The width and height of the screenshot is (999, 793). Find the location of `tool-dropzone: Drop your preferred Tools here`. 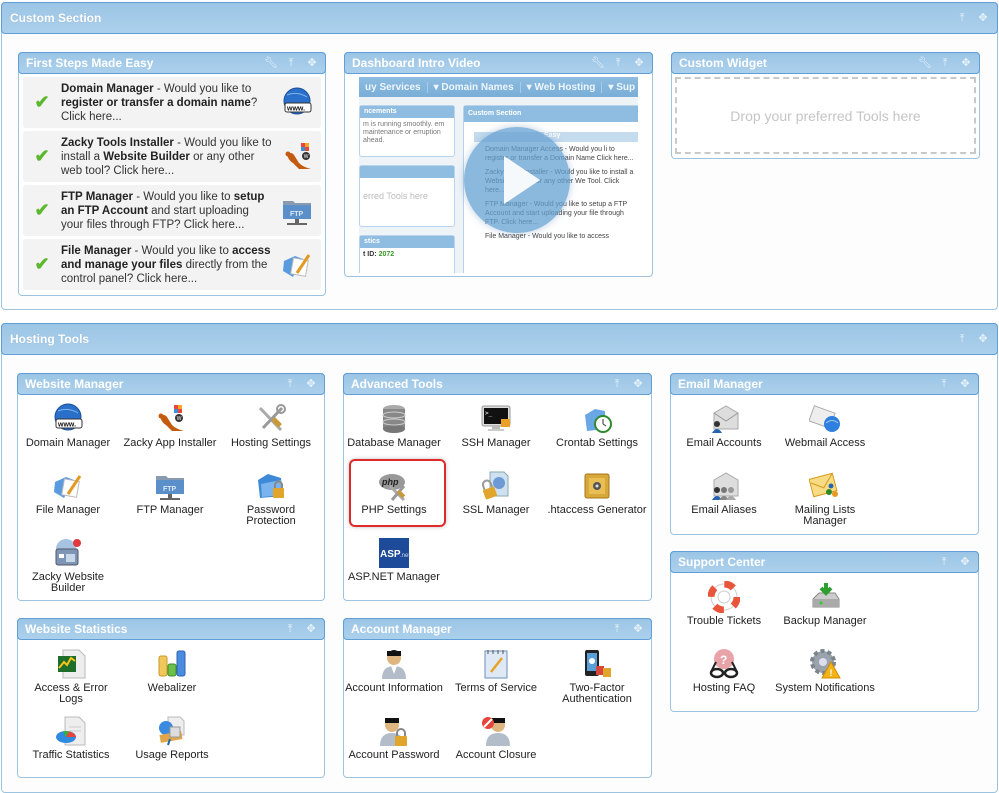

tool-dropzone: Drop your preferred Tools here is located at coordinates (825, 115).